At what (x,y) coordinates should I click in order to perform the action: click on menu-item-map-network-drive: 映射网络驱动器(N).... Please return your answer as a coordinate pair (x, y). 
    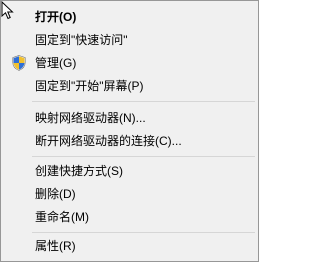
    Looking at the image, I should click on (129, 118).